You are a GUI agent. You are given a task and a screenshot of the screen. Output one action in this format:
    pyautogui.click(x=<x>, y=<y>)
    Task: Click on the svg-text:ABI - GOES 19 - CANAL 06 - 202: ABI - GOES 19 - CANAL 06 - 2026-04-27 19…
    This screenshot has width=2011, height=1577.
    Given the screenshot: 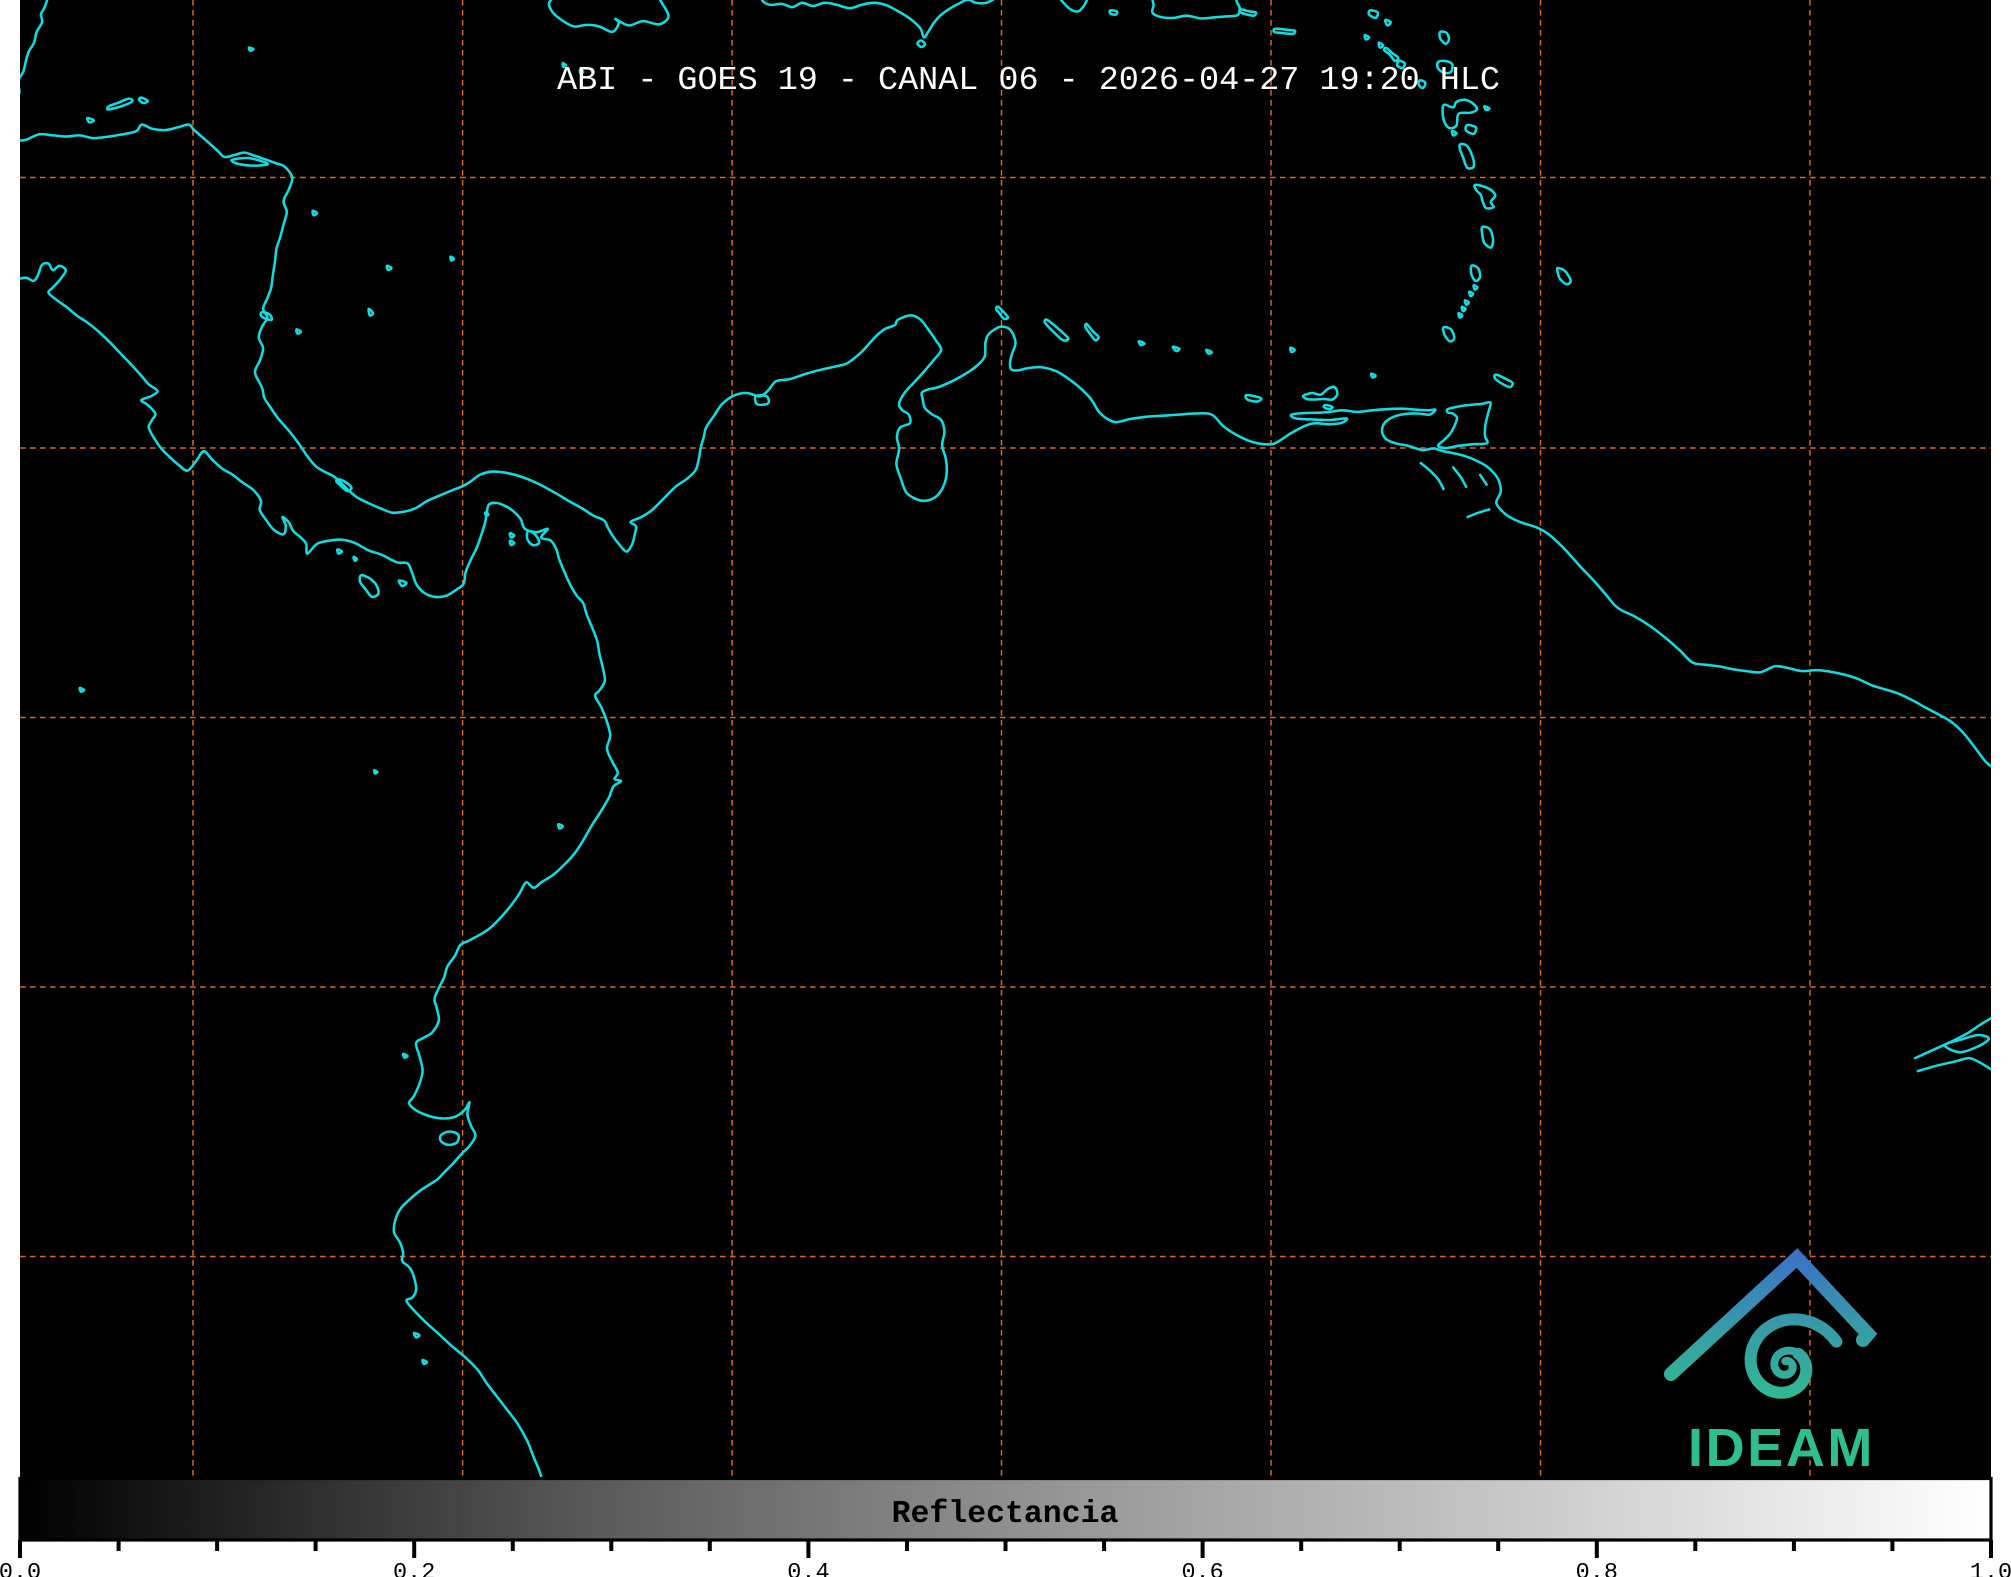 What is the action you would take?
    pyautogui.click(x=1028, y=81)
    